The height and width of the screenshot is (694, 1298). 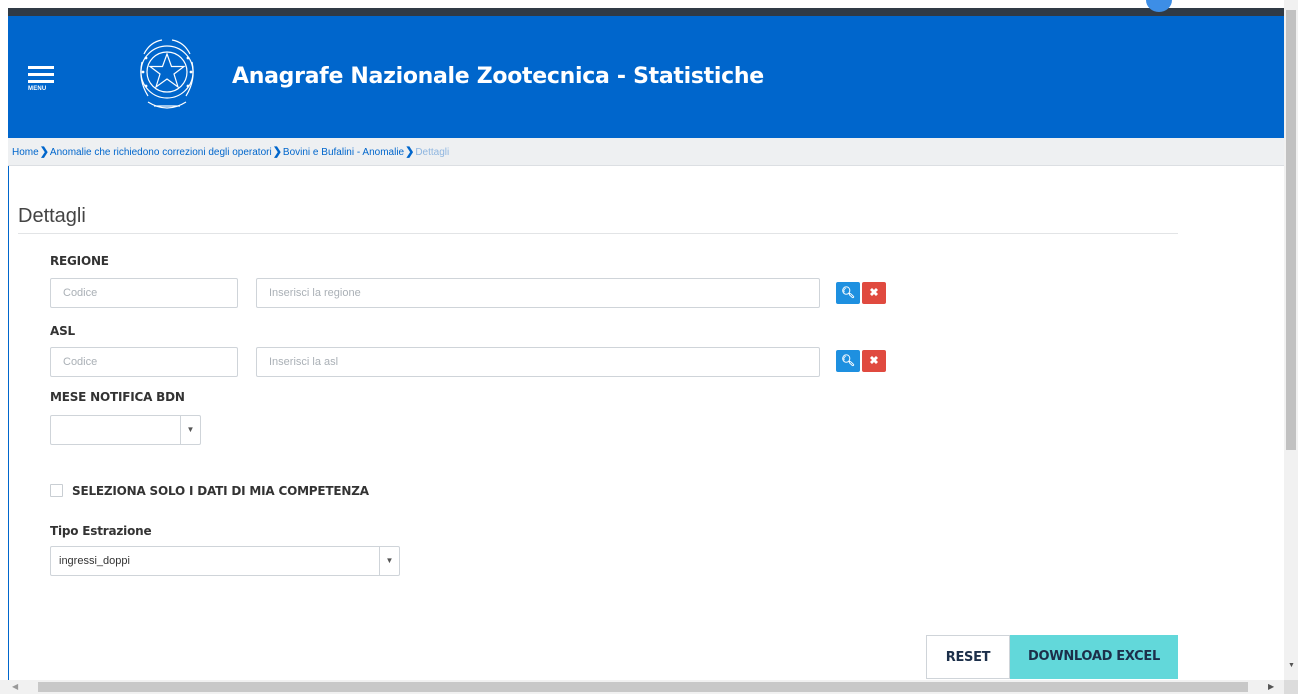 I want to click on regione-code-input: Codice, so click(x=144, y=293).